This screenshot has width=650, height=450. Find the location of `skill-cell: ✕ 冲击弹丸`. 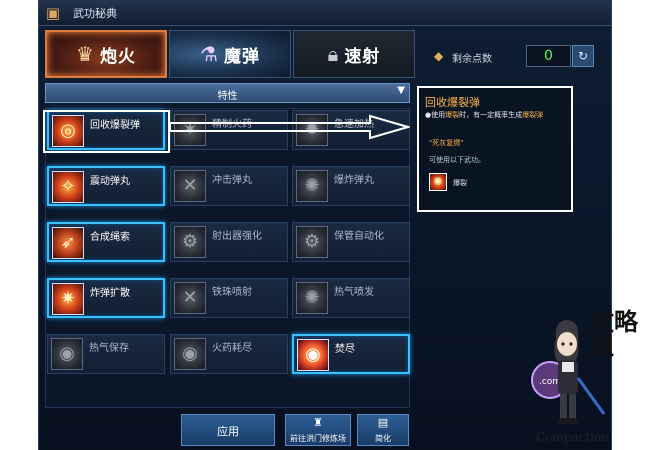

skill-cell: ✕ 冲击弹丸 is located at coordinates (229, 186).